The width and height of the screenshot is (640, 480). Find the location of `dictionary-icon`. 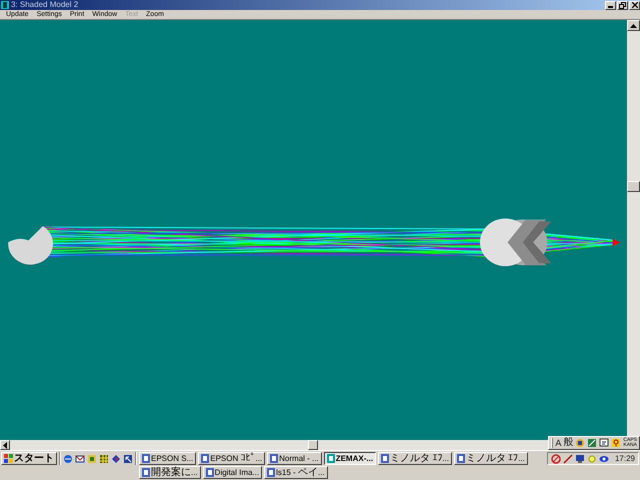

dictionary-icon is located at coordinates (592, 443).